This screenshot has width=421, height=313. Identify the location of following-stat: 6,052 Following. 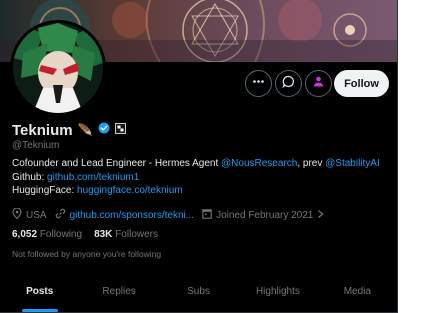
(47, 234).